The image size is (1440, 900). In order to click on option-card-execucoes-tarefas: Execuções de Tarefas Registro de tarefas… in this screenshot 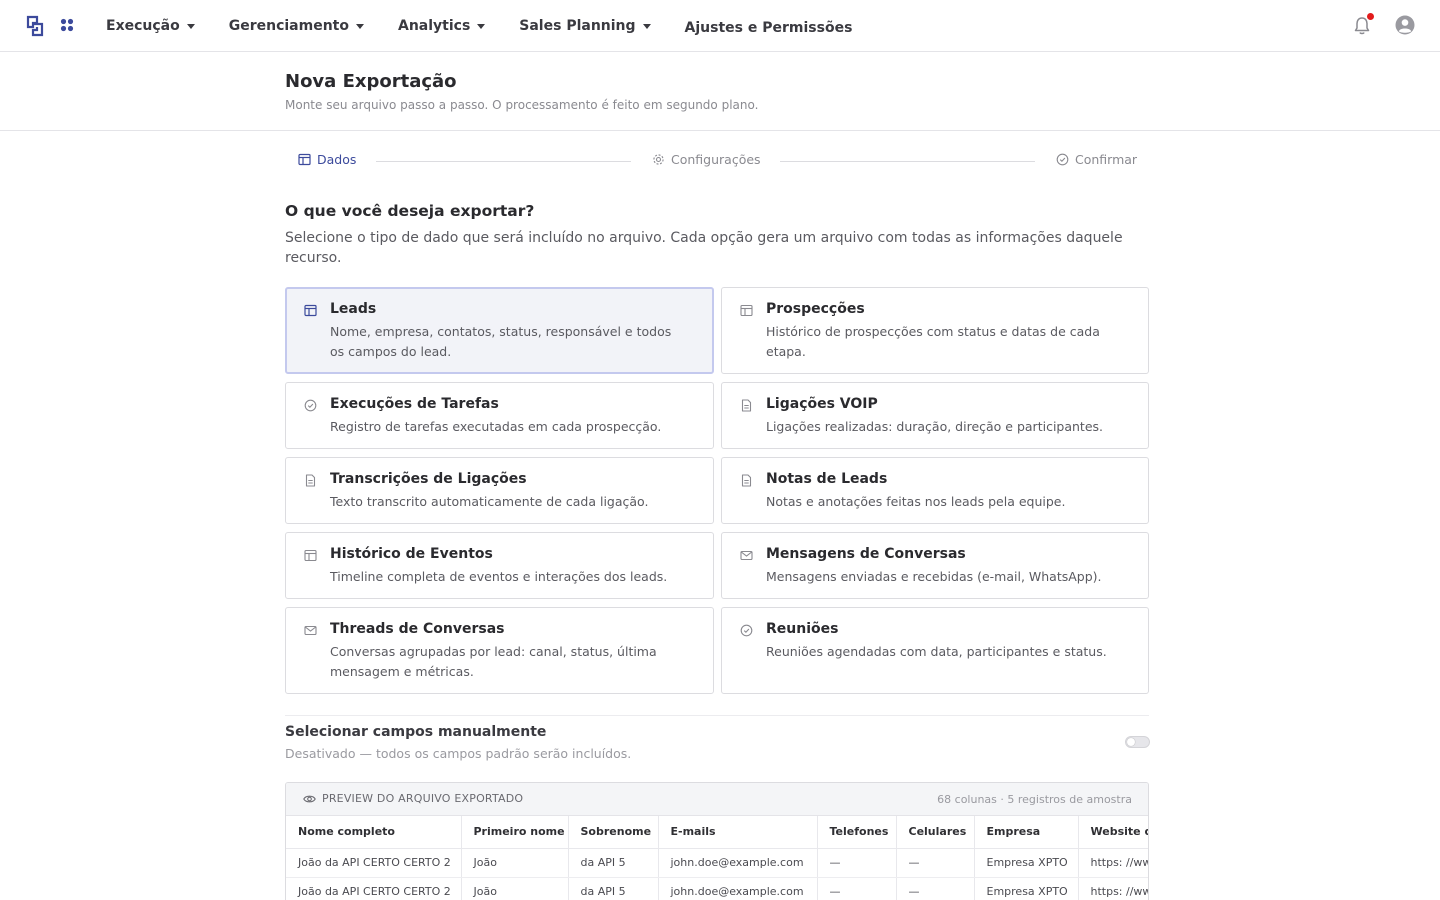, I will do `click(499, 415)`.